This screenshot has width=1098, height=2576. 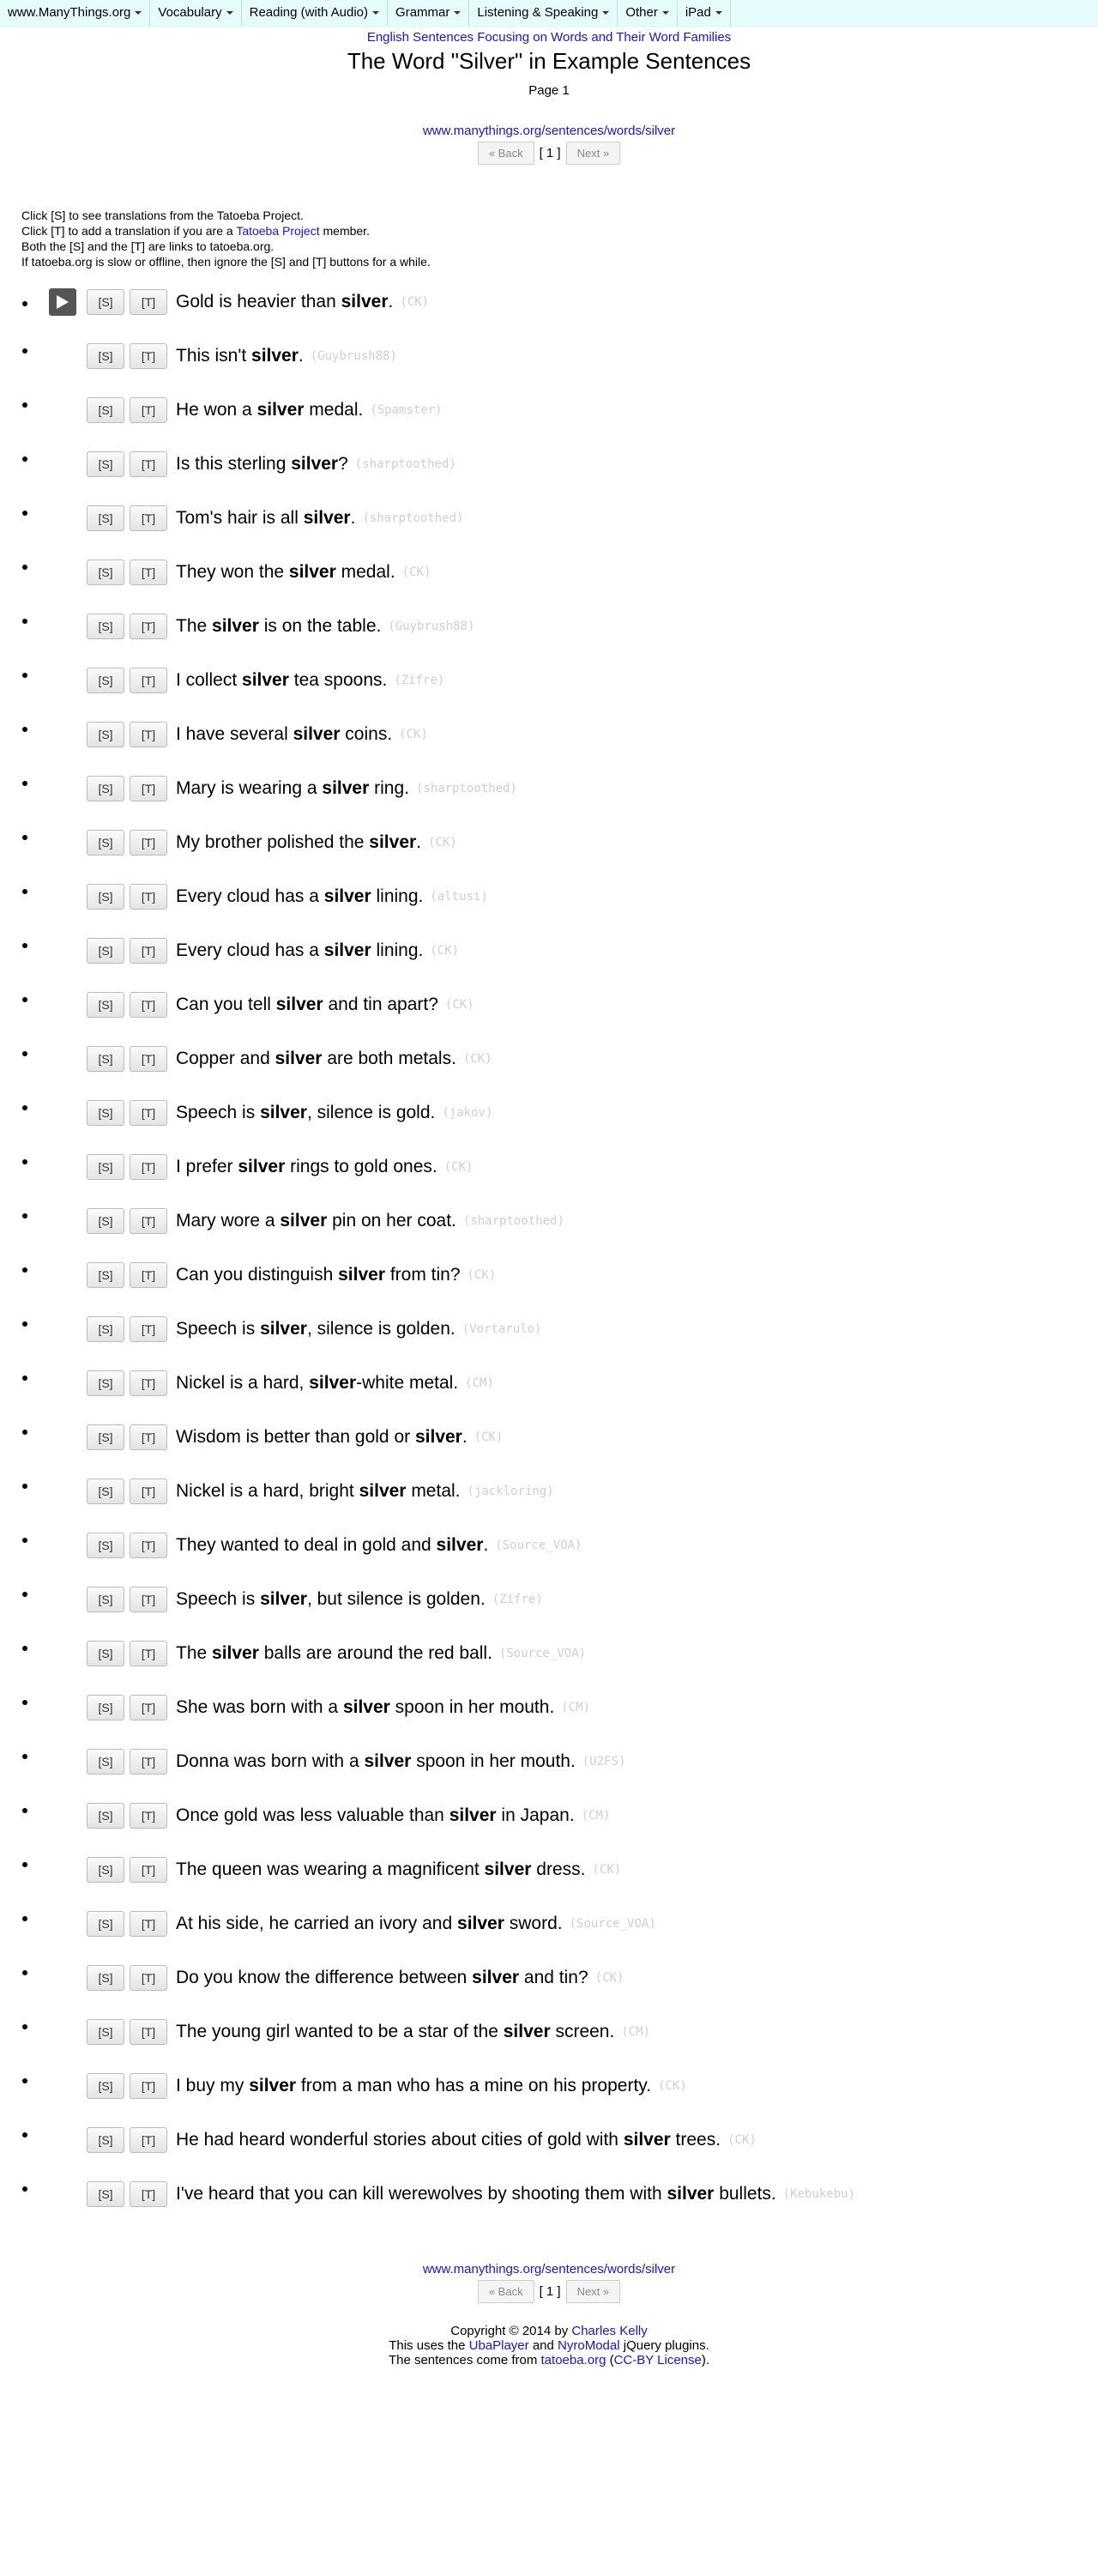 I want to click on play-icon, so click(x=62, y=302).